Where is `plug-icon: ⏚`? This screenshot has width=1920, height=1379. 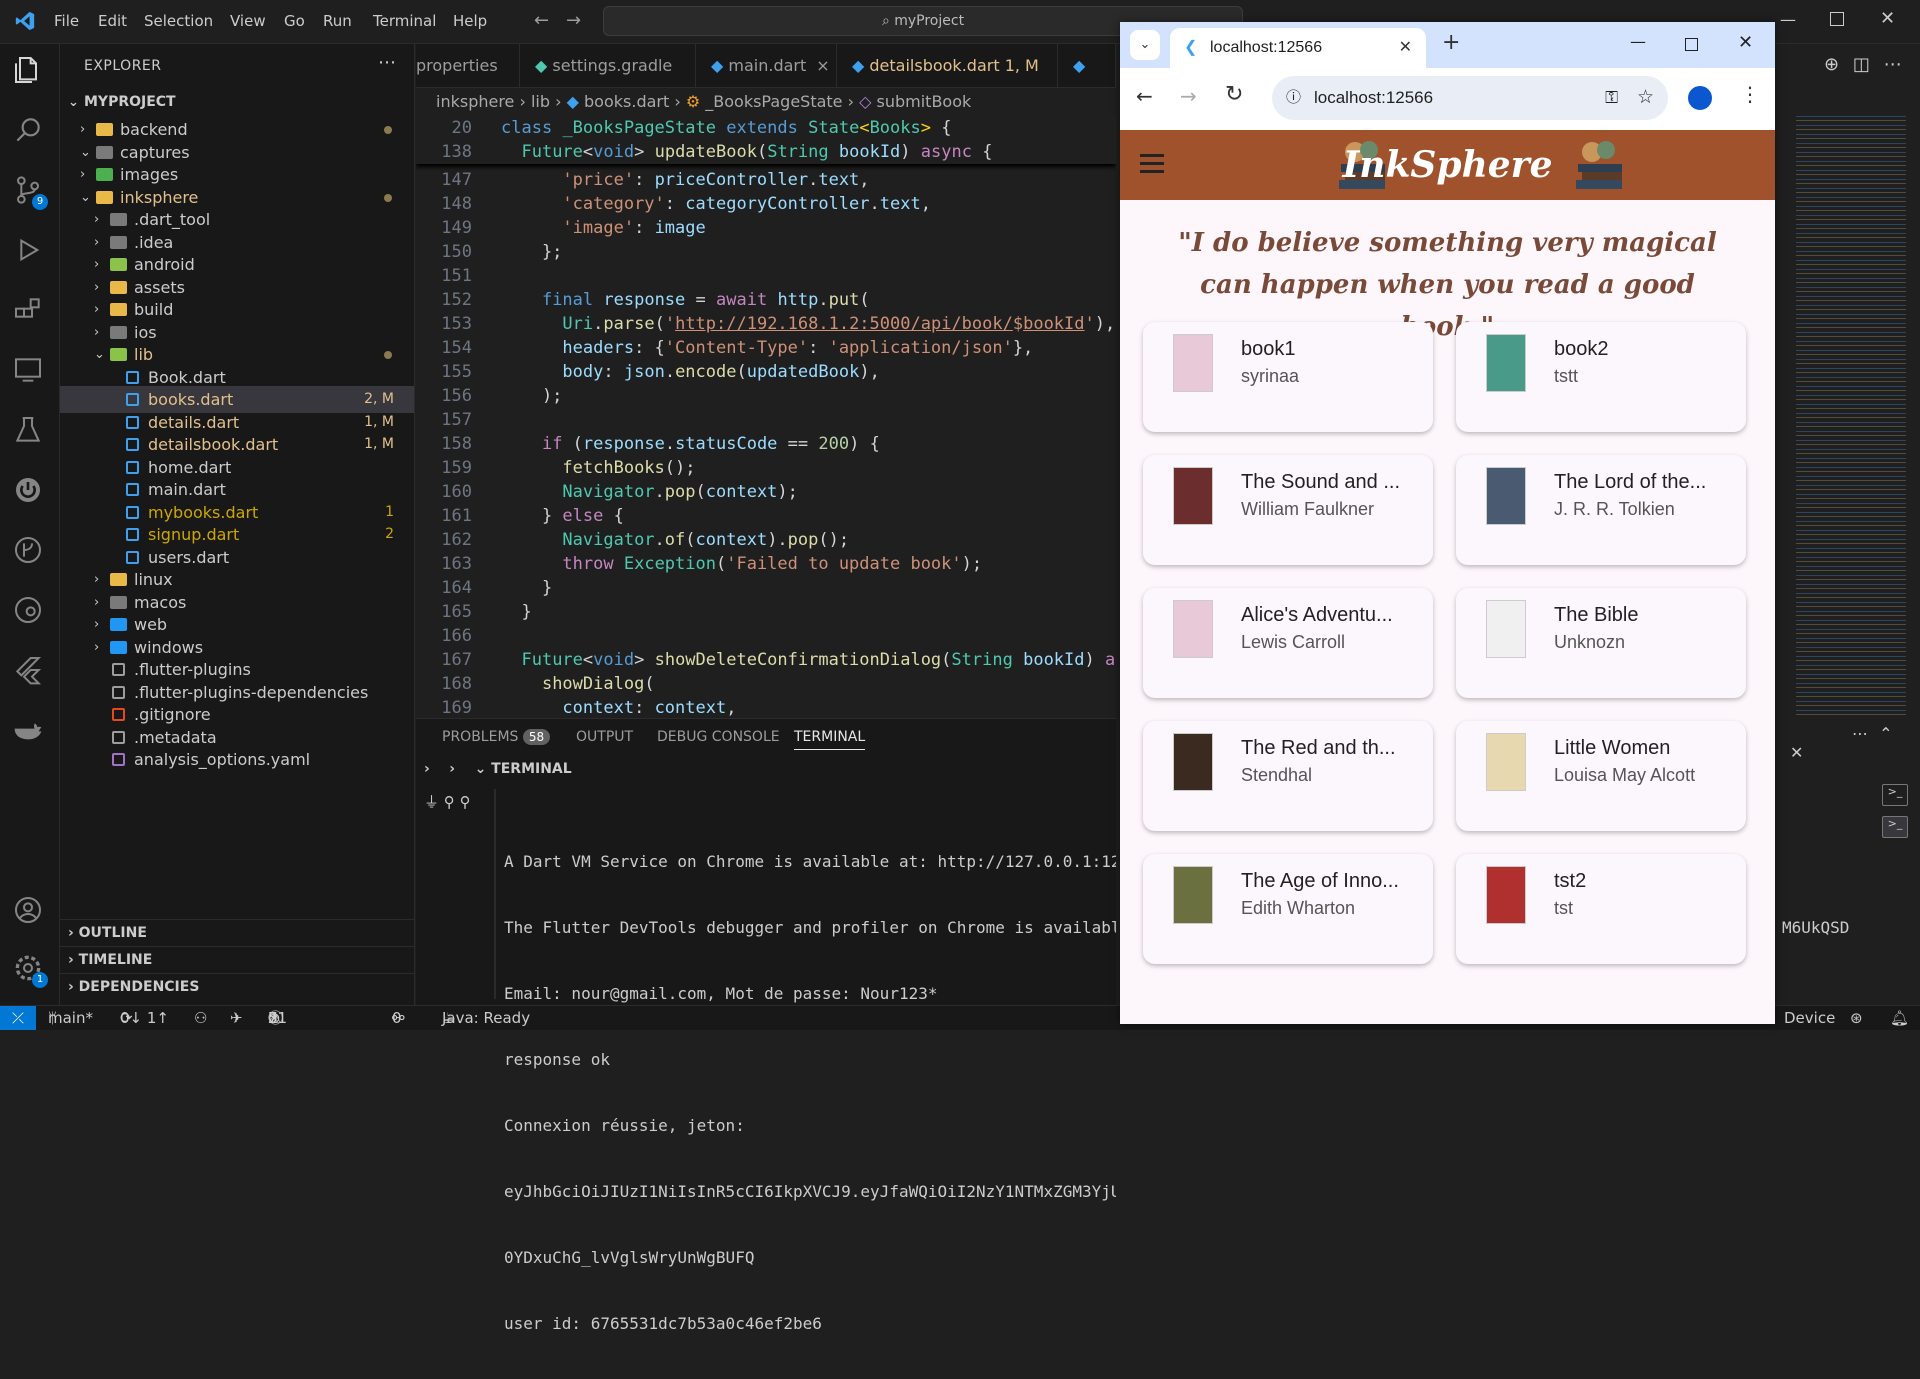
plug-icon: ⏚ is located at coordinates (431, 802).